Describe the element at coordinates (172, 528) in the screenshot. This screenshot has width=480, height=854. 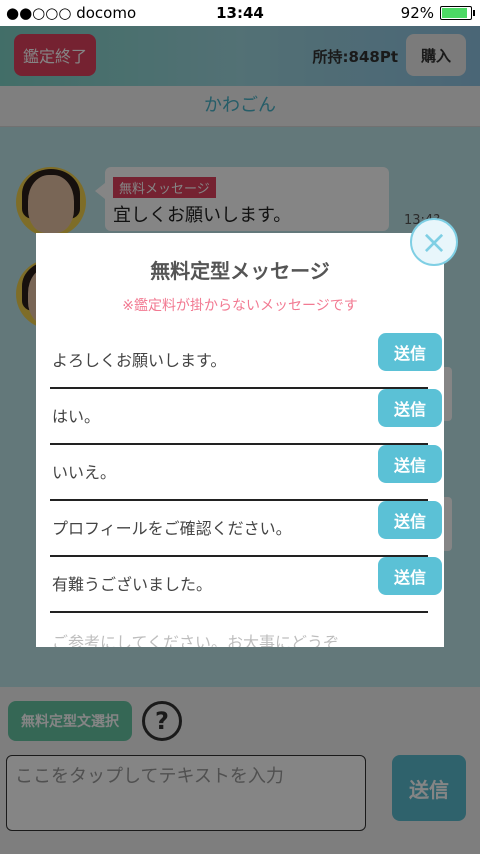
I see `template-text: プロフィールをご確認ください。` at that location.